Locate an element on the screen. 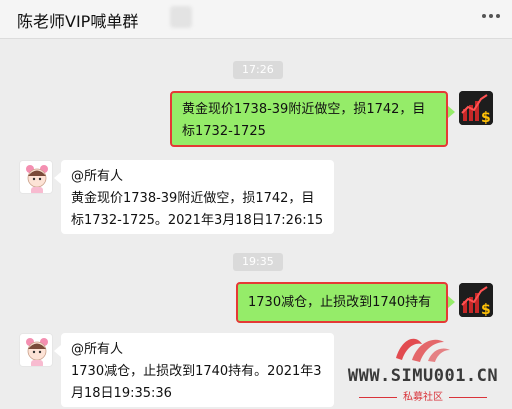  message-line: 标1732-1725 is located at coordinates (224, 131).